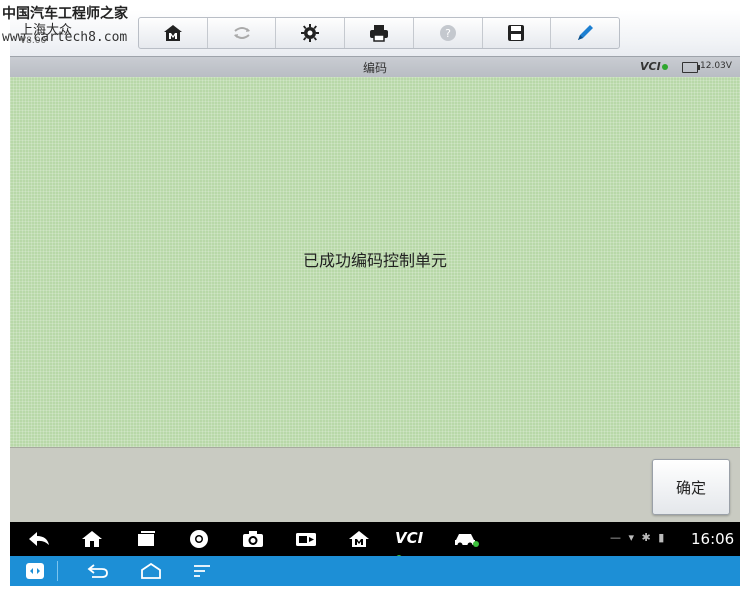 This screenshot has height=594, width=748. What do you see at coordinates (664, 67) in the screenshot?
I see `vci-connected-icon` at bounding box center [664, 67].